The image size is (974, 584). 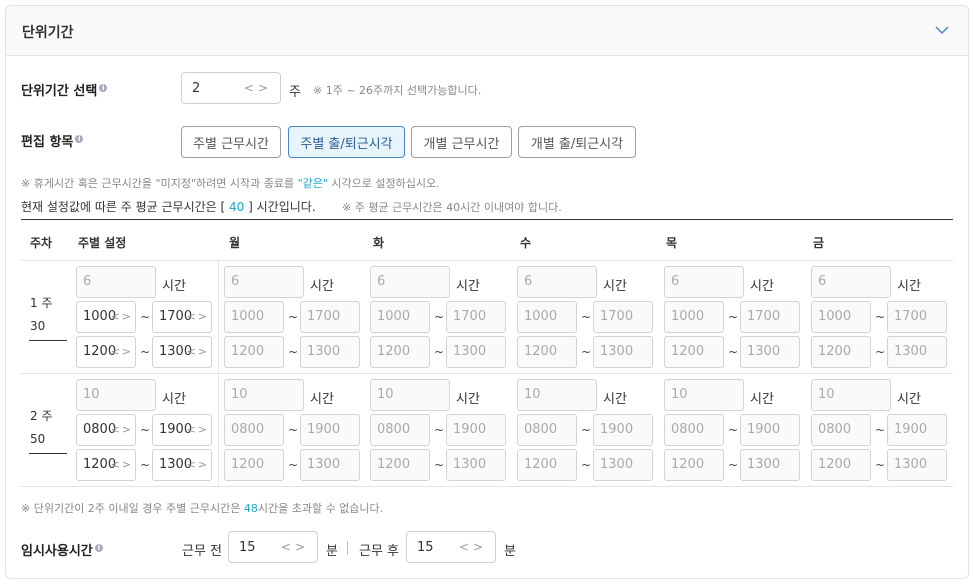 I want to click on weekly-hours-input: 10, so click(x=116, y=395).